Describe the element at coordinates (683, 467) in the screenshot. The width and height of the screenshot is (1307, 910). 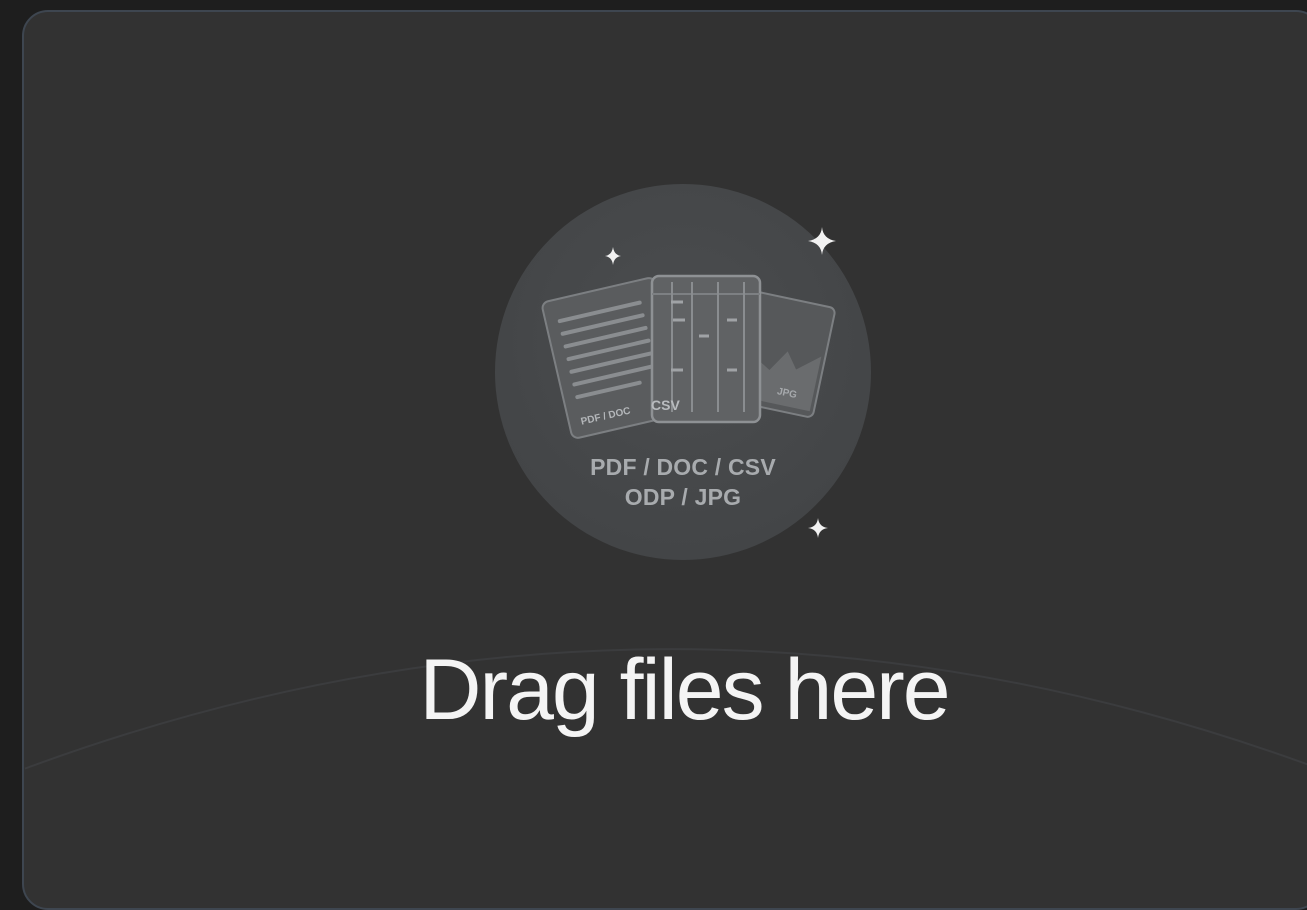
I see `supported-formats-line-1: PDF / DOC / CSV` at that location.